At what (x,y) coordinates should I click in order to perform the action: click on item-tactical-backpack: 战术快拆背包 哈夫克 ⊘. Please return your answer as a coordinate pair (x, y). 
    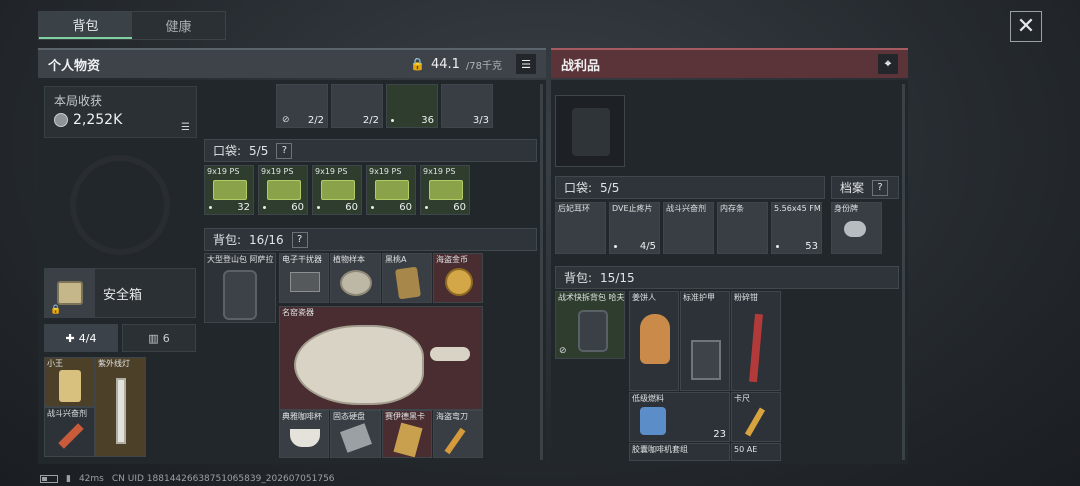
    Looking at the image, I should click on (590, 325).